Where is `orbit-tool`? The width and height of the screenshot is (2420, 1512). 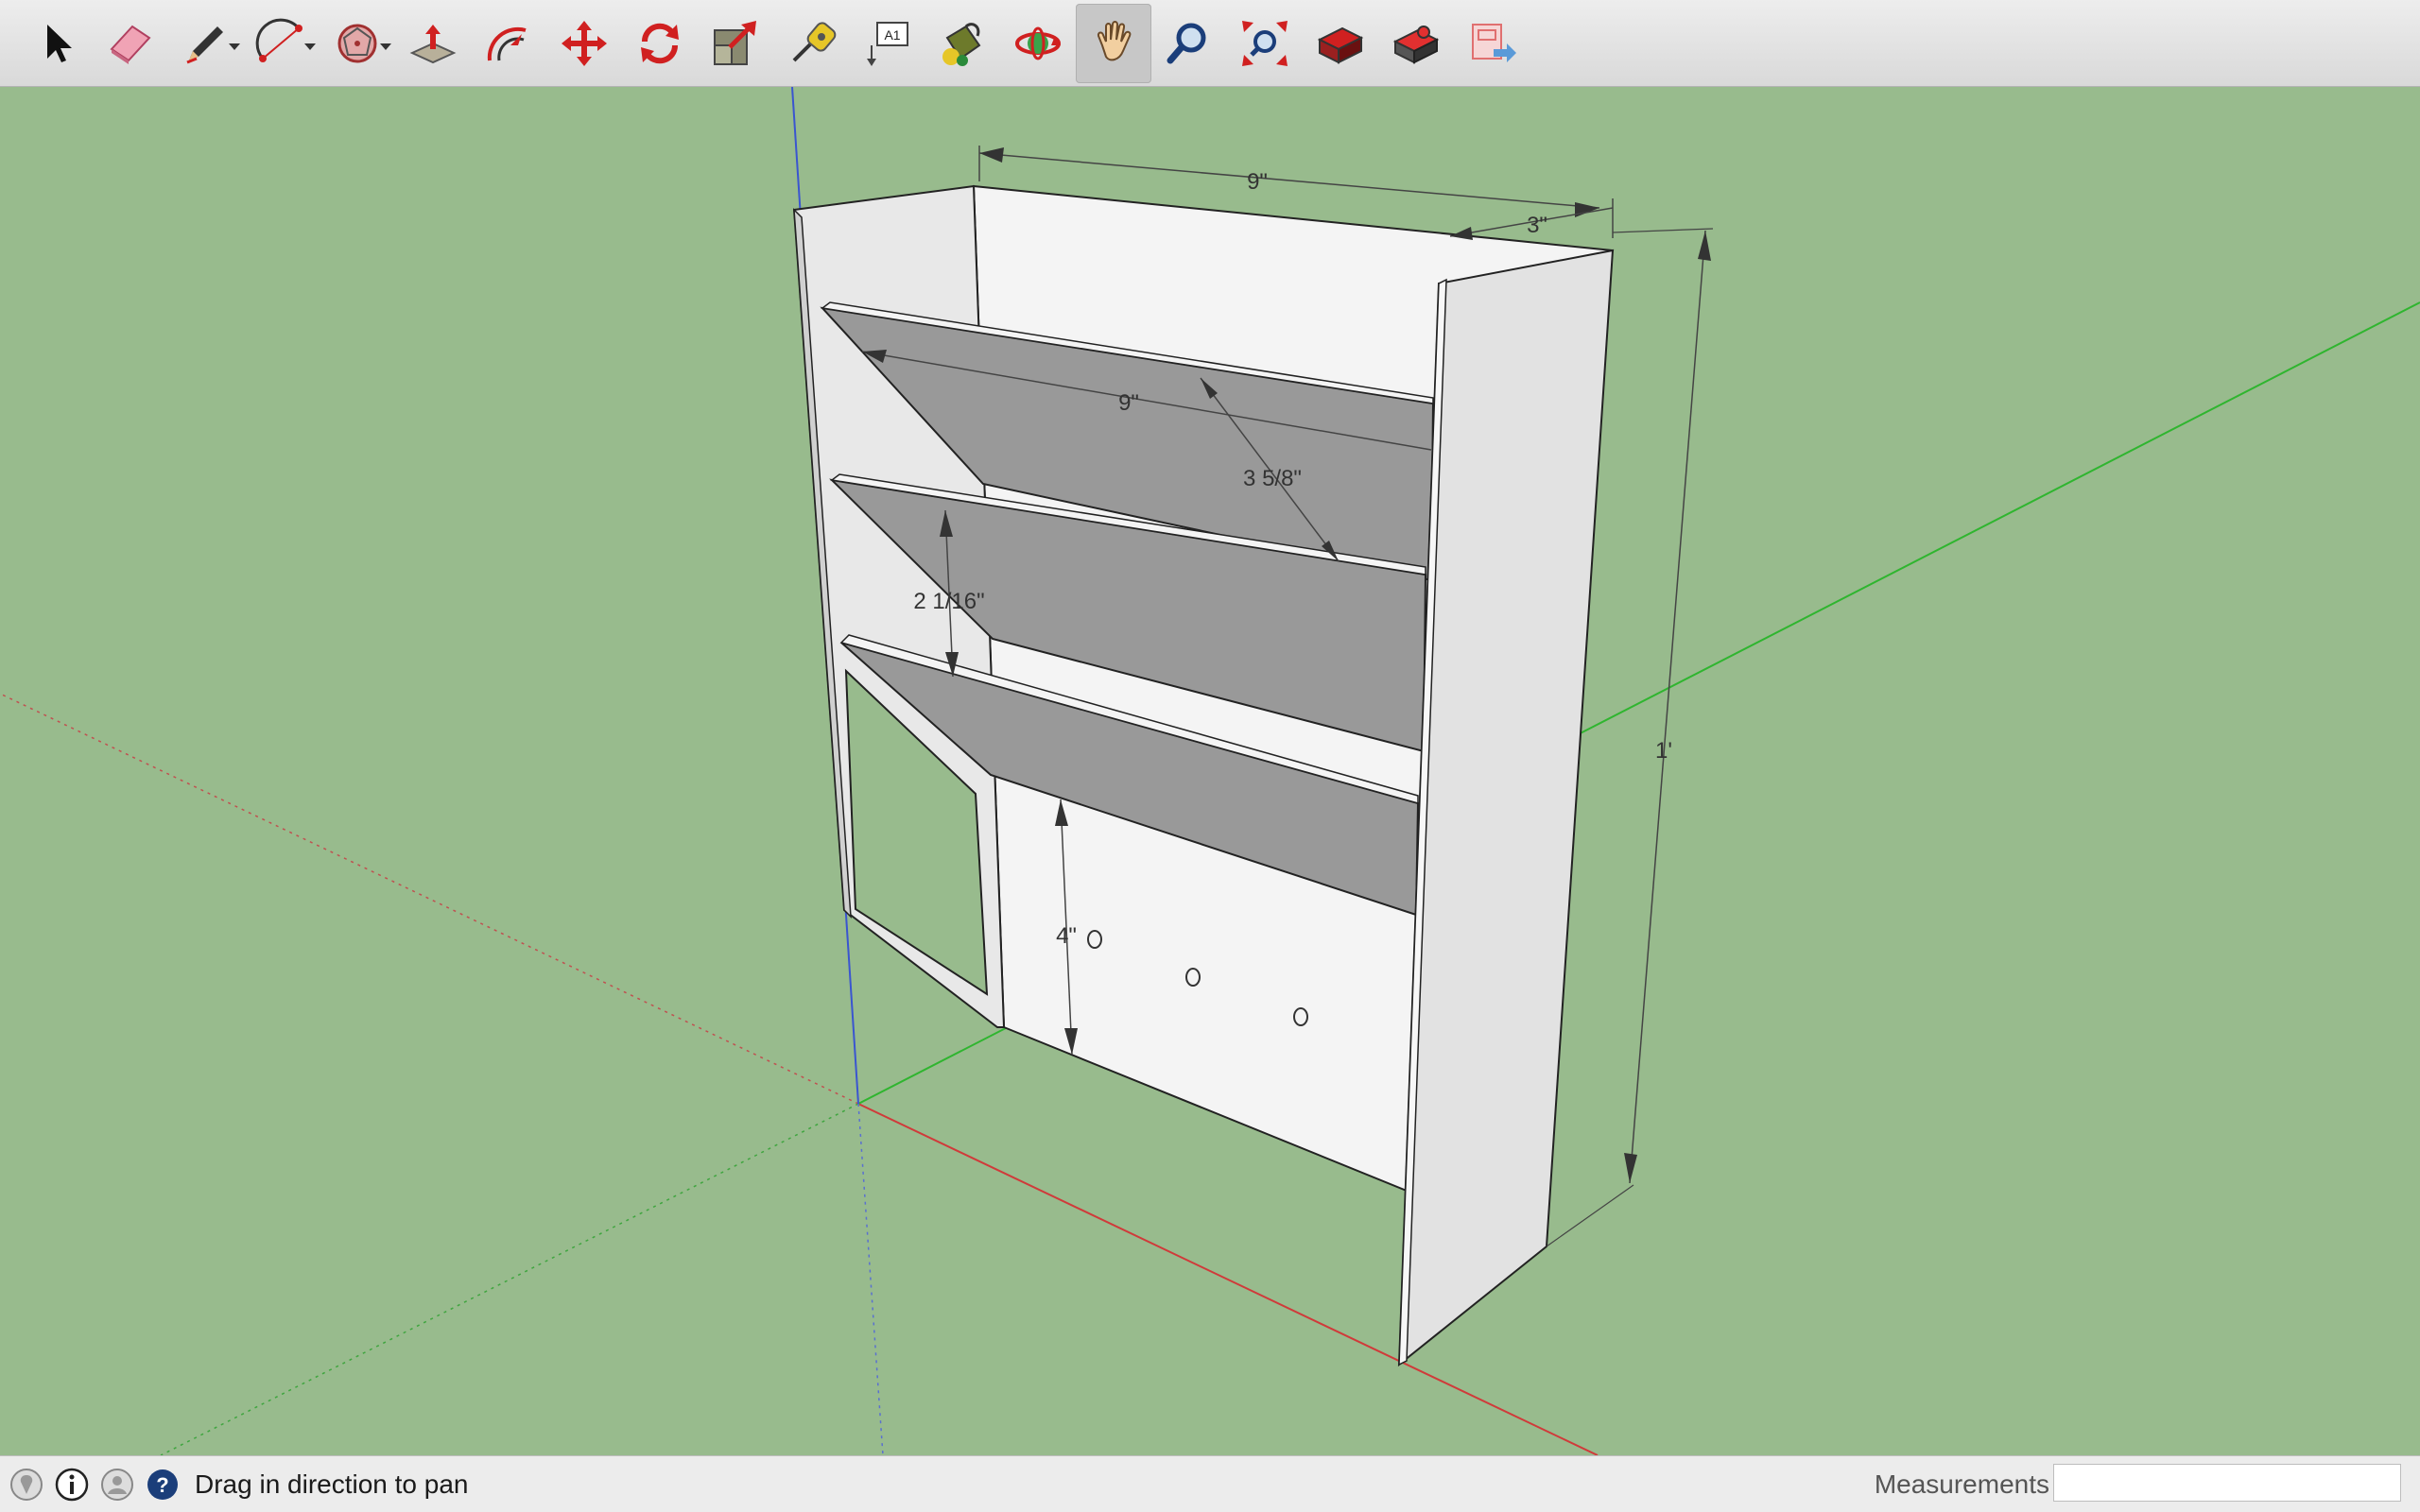 orbit-tool is located at coordinates (1038, 43).